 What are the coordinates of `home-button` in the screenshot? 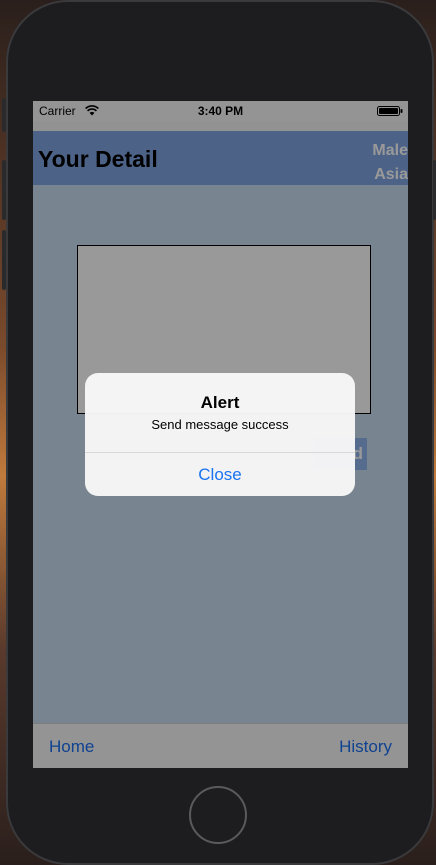 It's located at (218, 815).